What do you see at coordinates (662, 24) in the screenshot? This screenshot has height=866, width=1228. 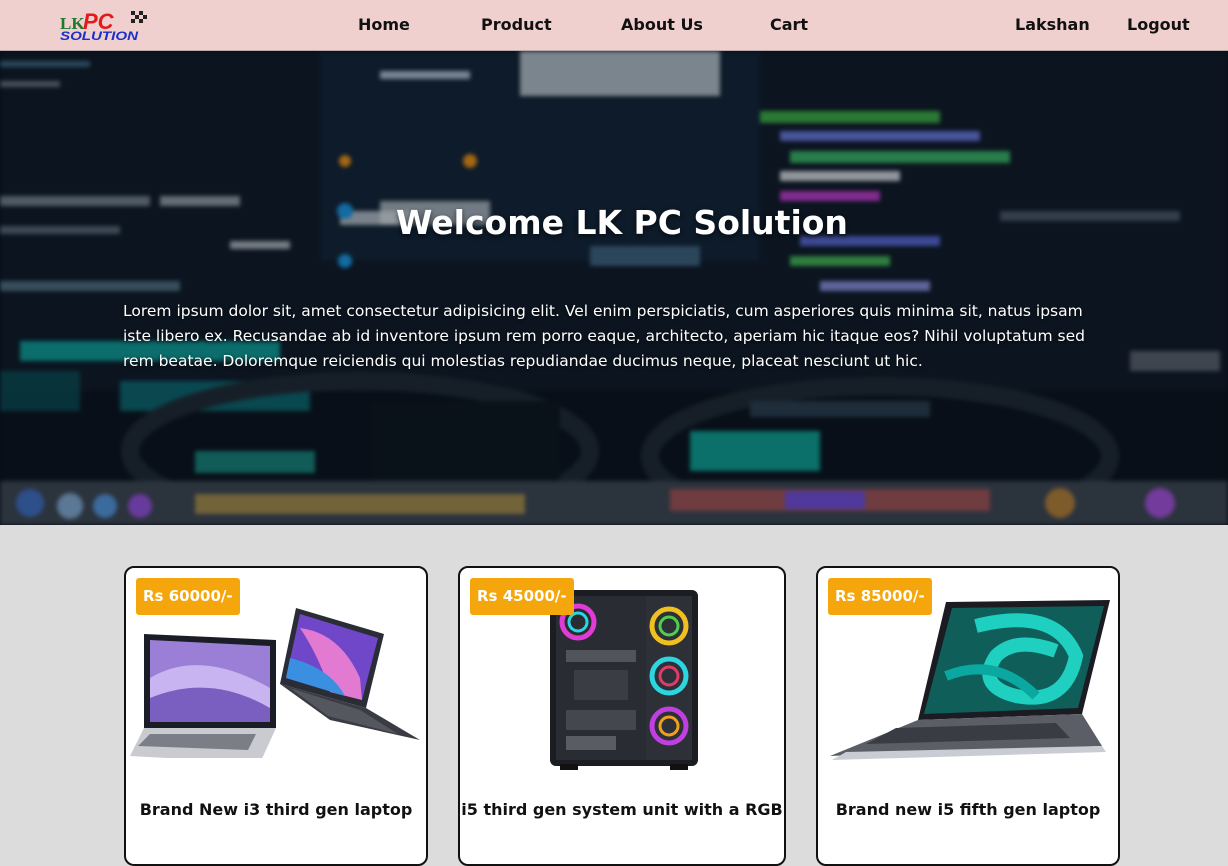 I see `nav-about-link: About Us` at bounding box center [662, 24].